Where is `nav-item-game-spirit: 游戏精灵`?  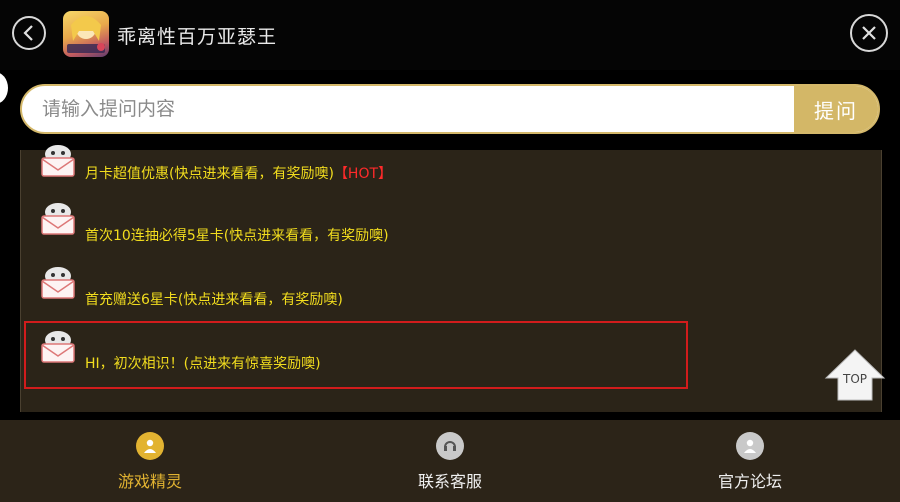
nav-item-game-spirit: 游戏精灵 is located at coordinates (150, 461).